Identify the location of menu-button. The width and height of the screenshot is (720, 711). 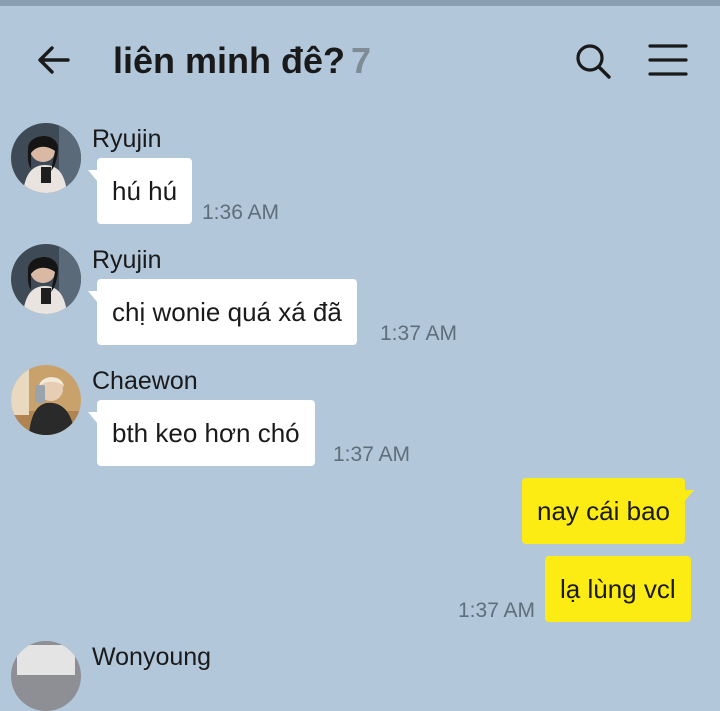
(668, 62).